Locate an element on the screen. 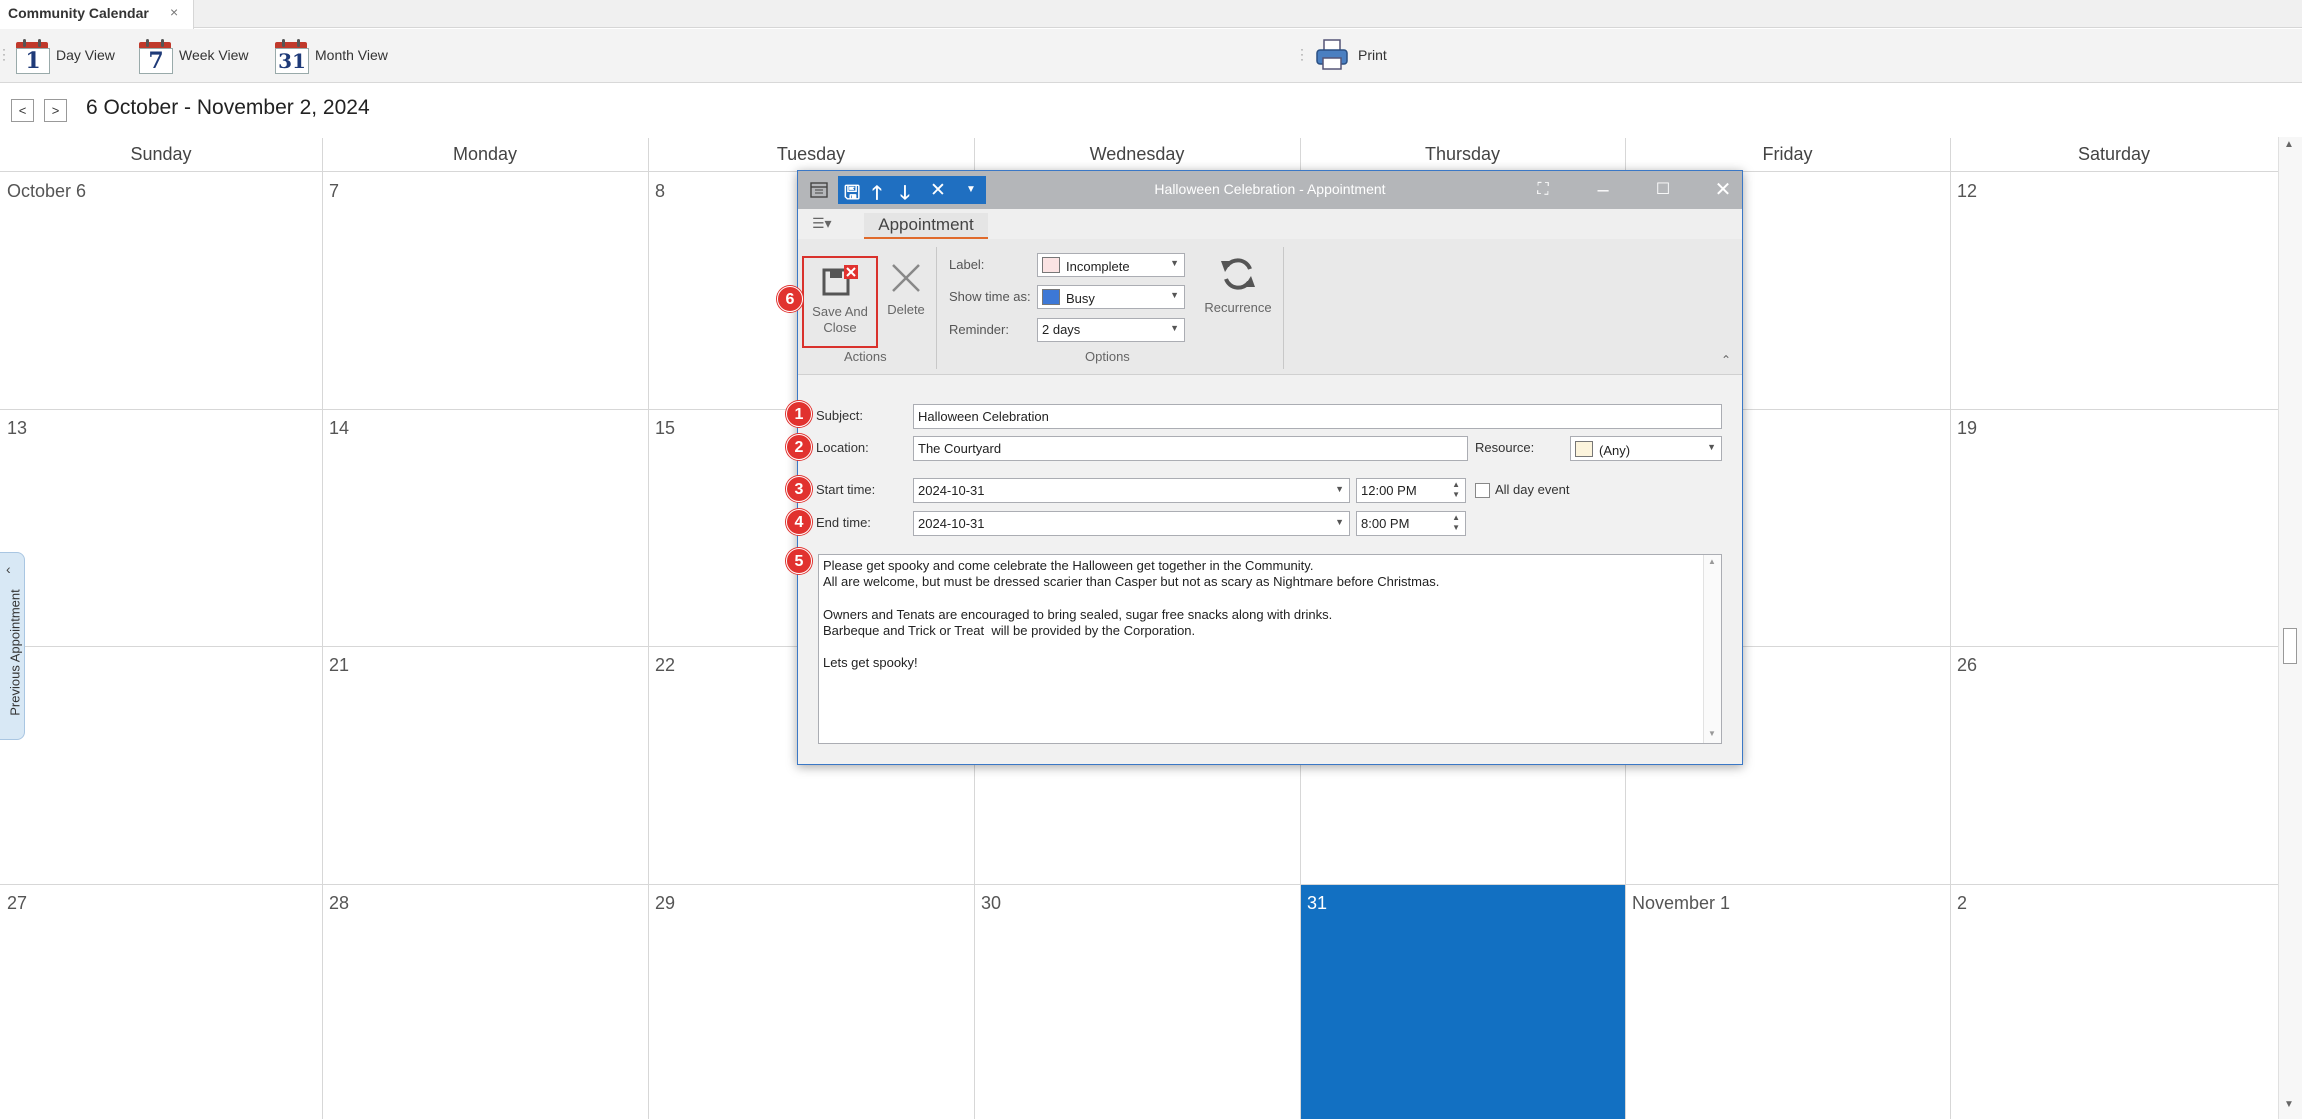  day-number: 14 is located at coordinates (339, 428).